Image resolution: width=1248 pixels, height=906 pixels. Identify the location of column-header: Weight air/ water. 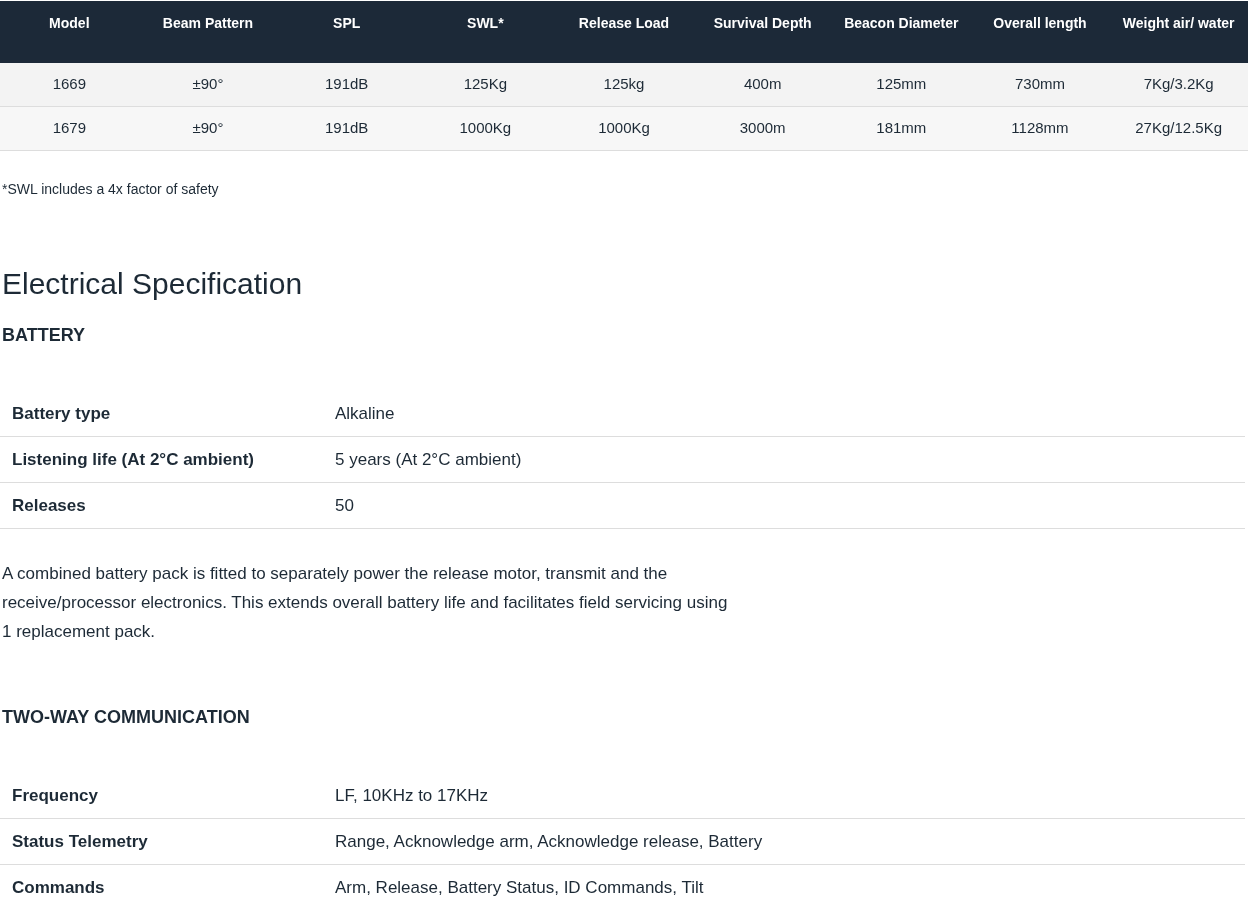
(1178, 23).